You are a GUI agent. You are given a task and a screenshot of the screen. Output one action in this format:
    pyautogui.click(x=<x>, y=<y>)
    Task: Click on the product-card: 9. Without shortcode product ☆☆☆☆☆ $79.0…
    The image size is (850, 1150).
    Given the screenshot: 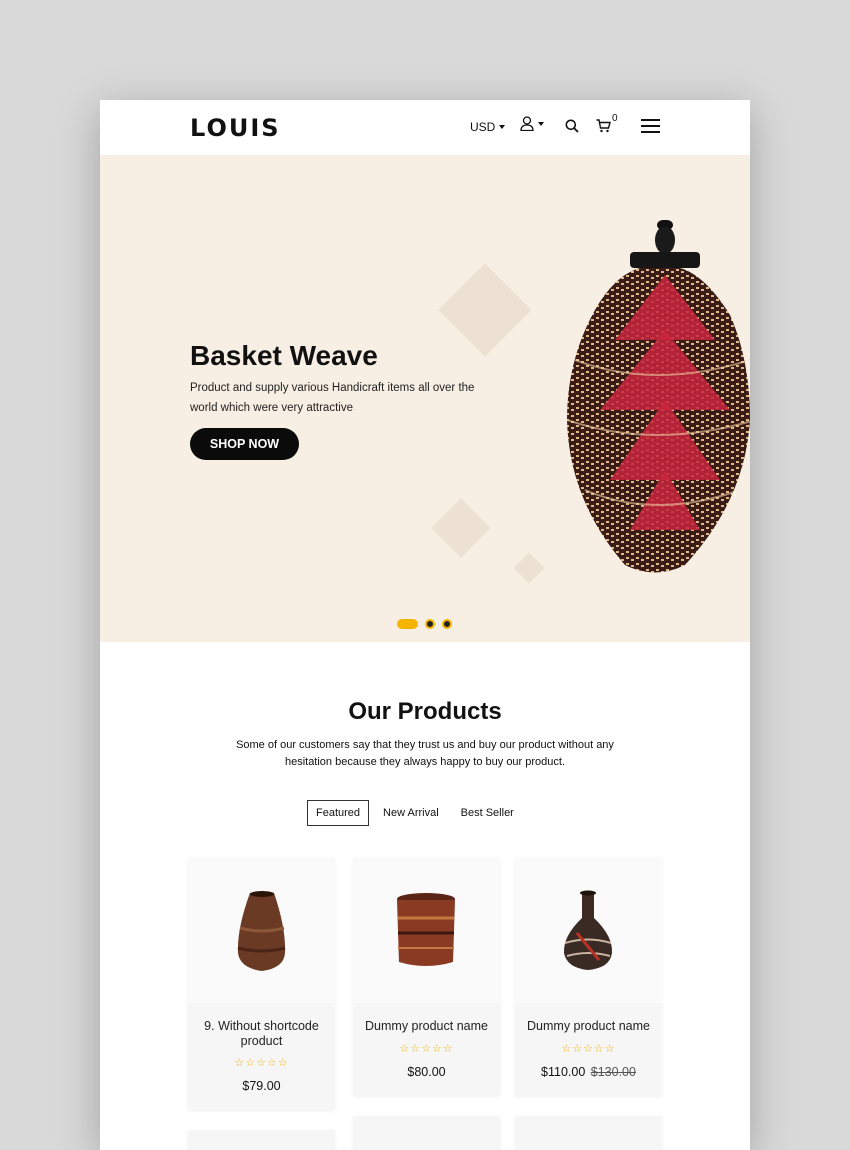 What is the action you would take?
    pyautogui.click(x=261, y=984)
    